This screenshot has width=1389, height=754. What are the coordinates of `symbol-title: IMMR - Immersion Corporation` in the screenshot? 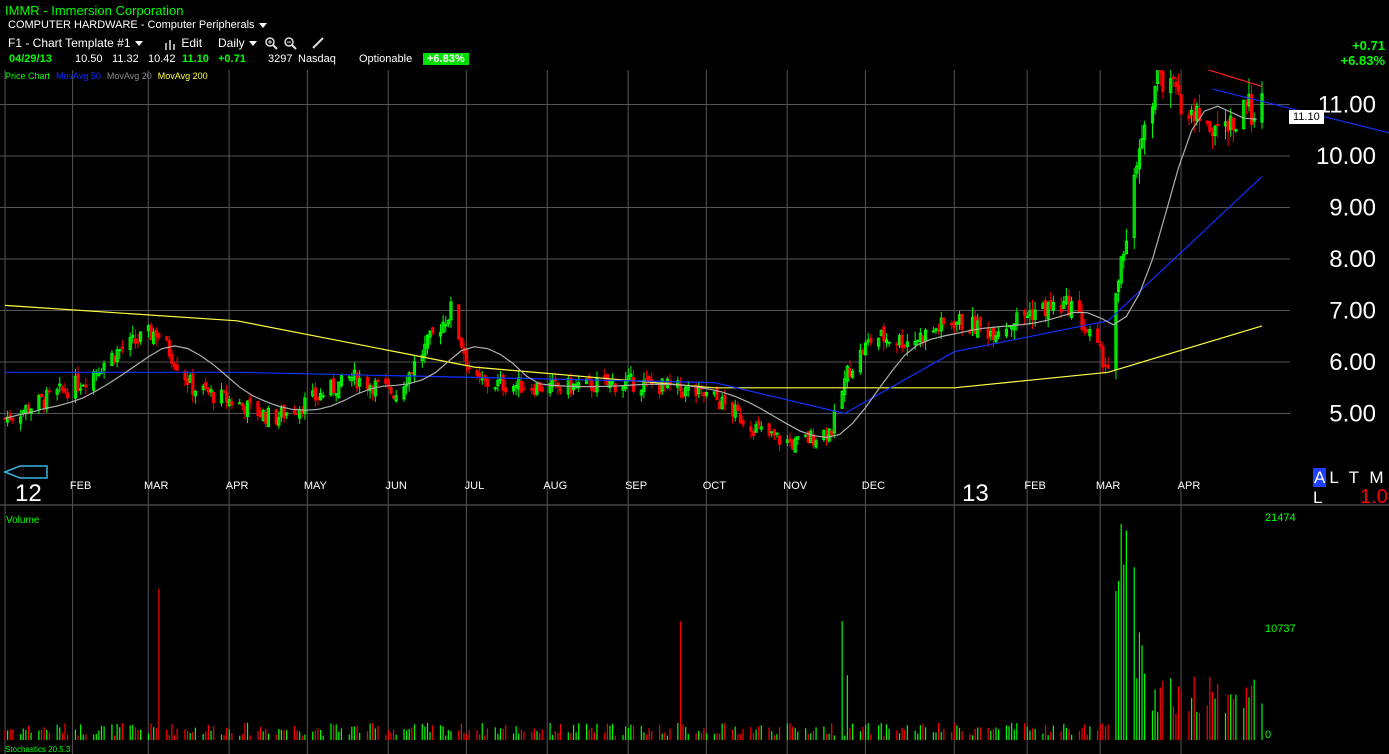 It's located at (94, 10).